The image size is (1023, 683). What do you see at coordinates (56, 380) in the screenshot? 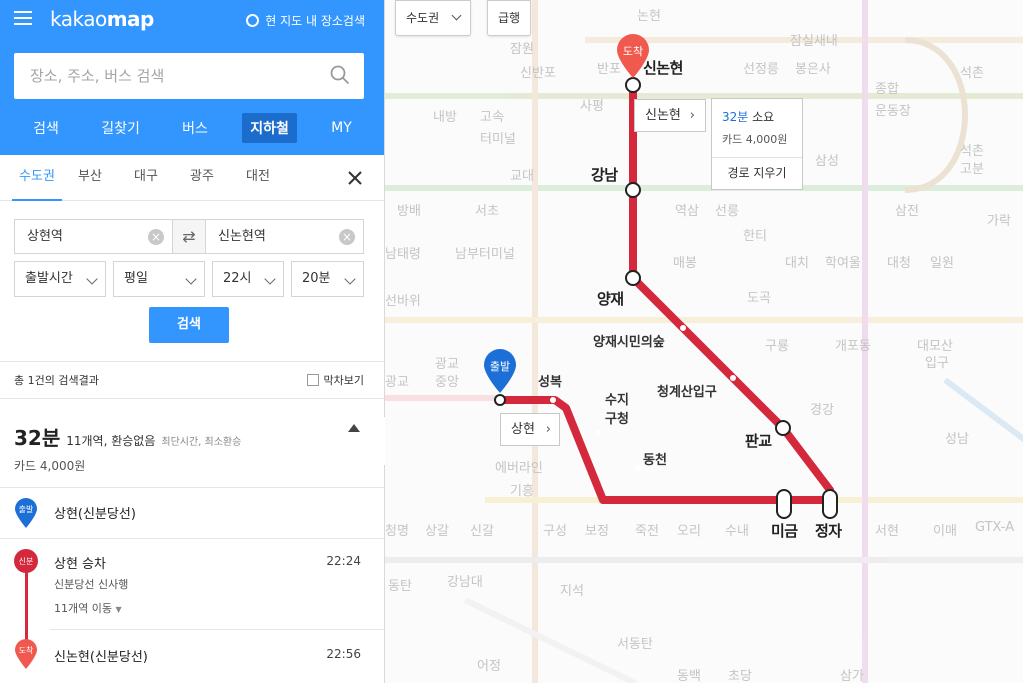
I see `result-count: 총 1건의 검색결과` at bounding box center [56, 380].